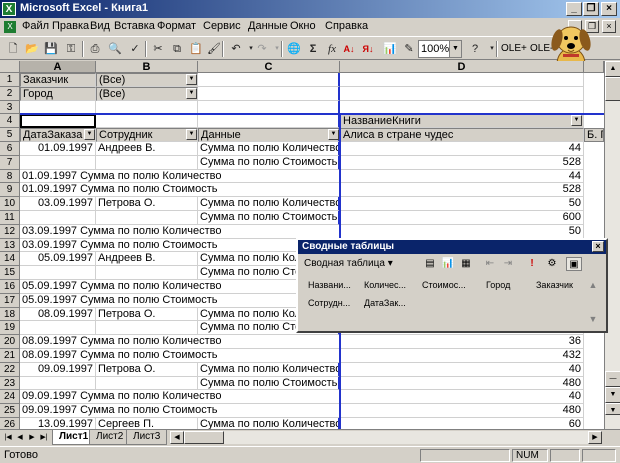  What do you see at coordinates (269, 67) in the screenshot?
I see `column-header-c: C` at bounding box center [269, 67].